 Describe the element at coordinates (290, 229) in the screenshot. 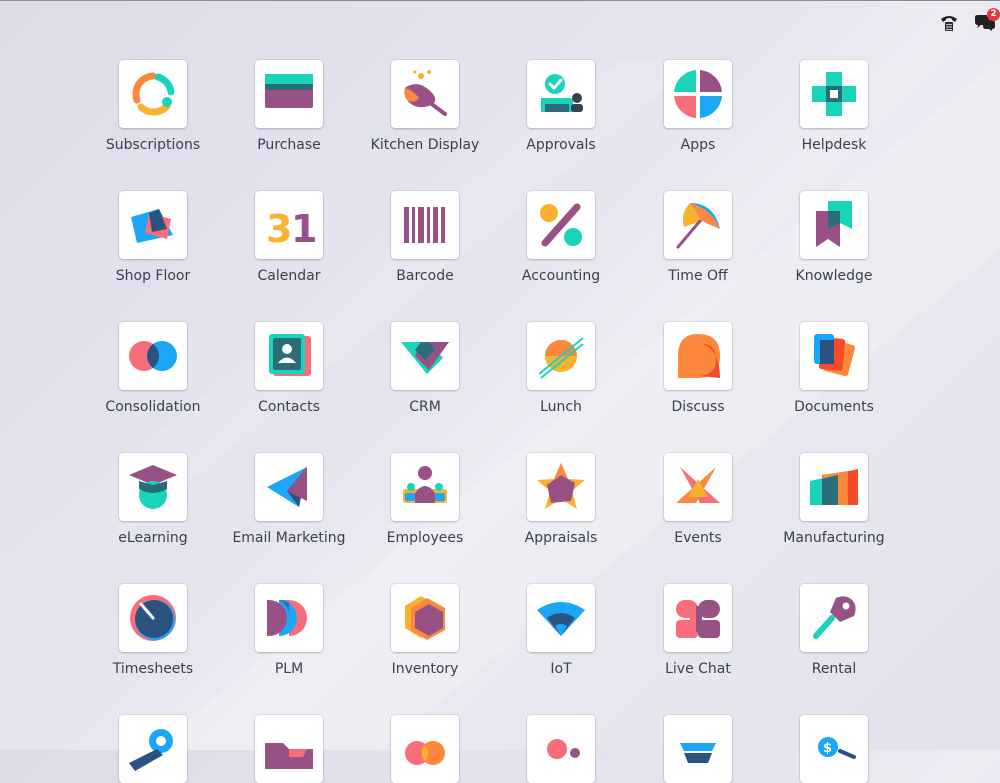

I see `calendar-icon: 3 1` at that location.